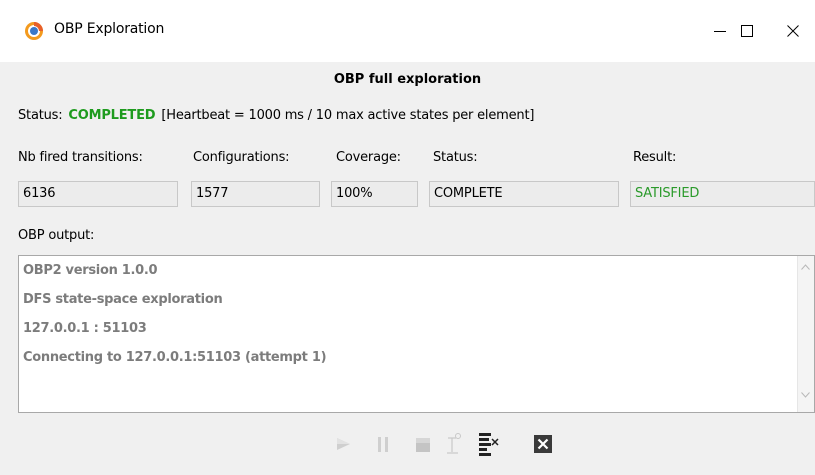 The width and height of the screenshot is (815, 475). What do you see at coordinates (805, 395) in the screenshot?
I see `scroll-down-icon` at bounding box center [805, 395].